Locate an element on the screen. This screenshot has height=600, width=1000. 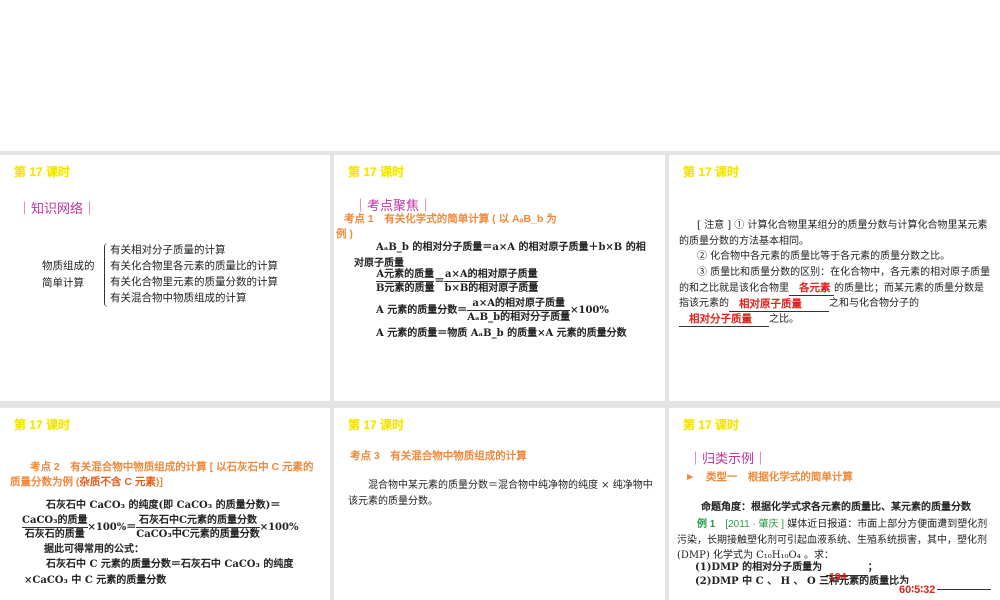
heading-text: )] is located at coordinates (159, 482).